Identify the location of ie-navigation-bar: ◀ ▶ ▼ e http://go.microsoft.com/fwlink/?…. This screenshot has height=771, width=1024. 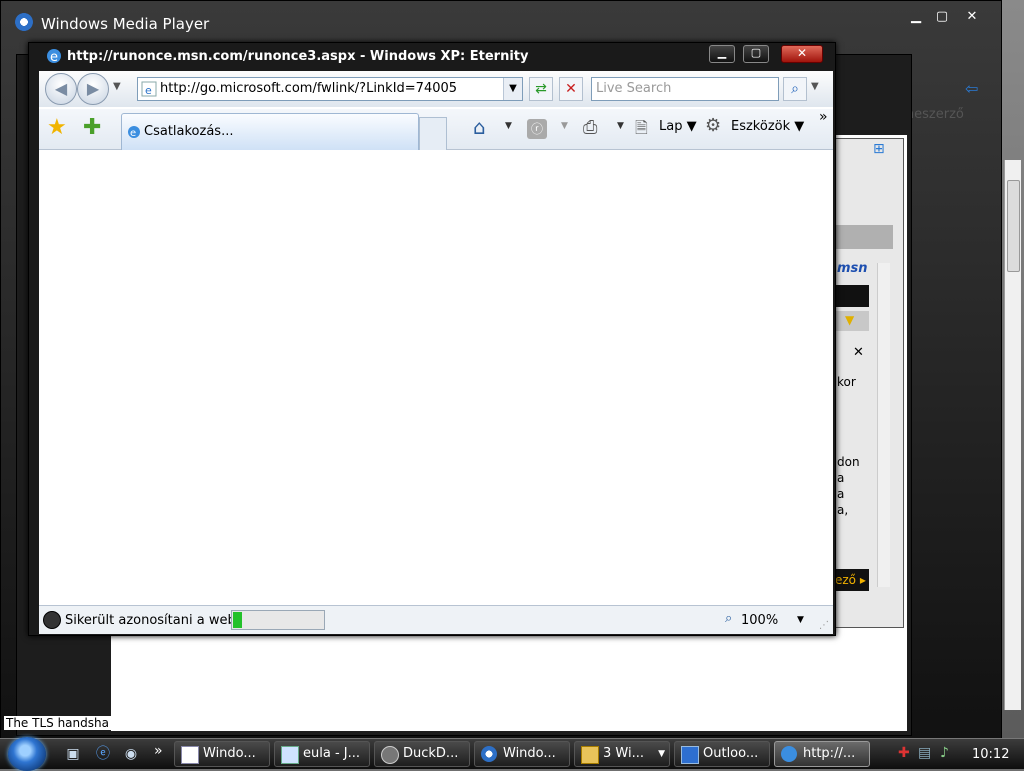
(436, 89).